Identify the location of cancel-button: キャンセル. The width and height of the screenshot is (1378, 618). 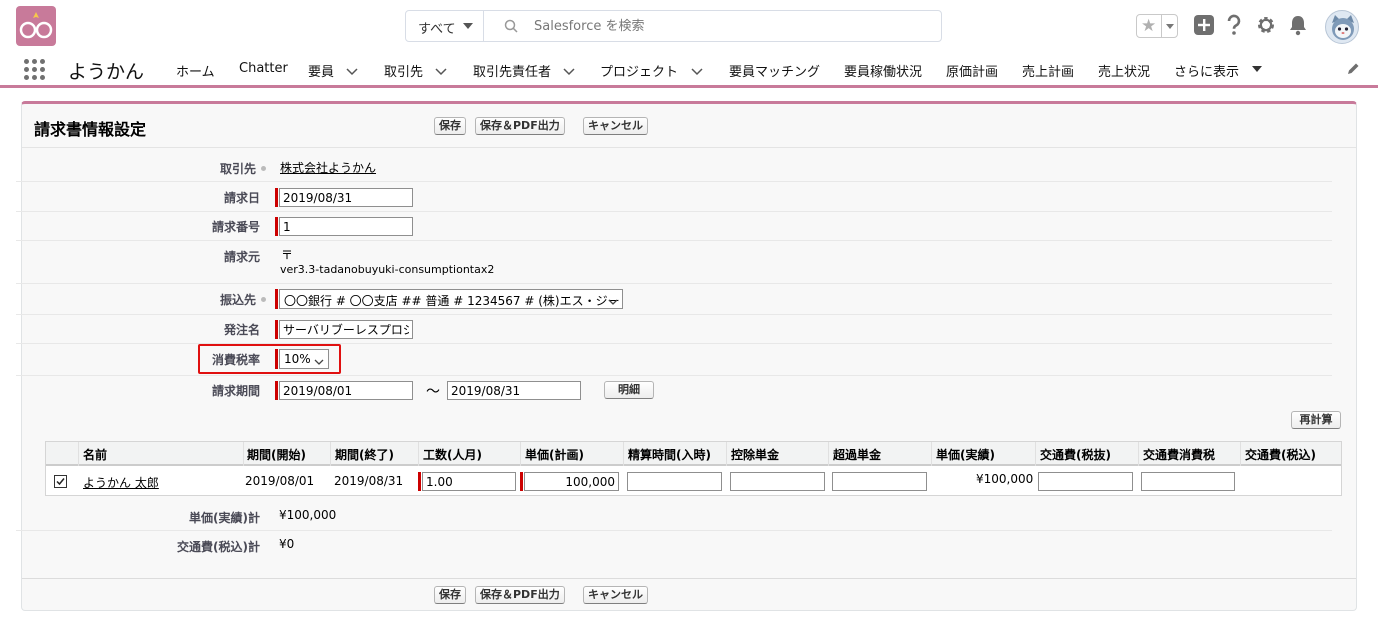
(615, 126).